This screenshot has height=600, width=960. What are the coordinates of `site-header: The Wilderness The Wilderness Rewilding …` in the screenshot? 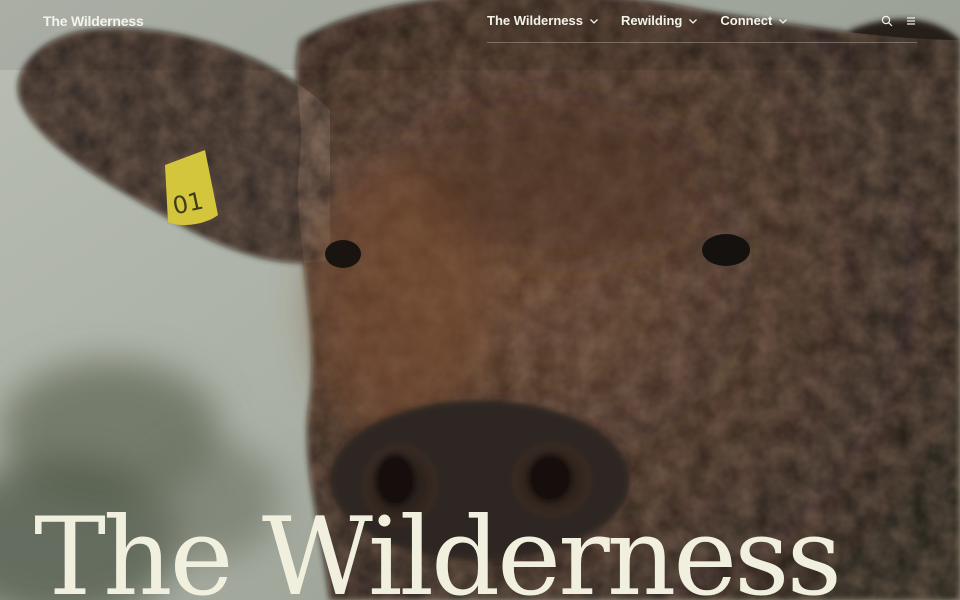 It's located at (480, 22).